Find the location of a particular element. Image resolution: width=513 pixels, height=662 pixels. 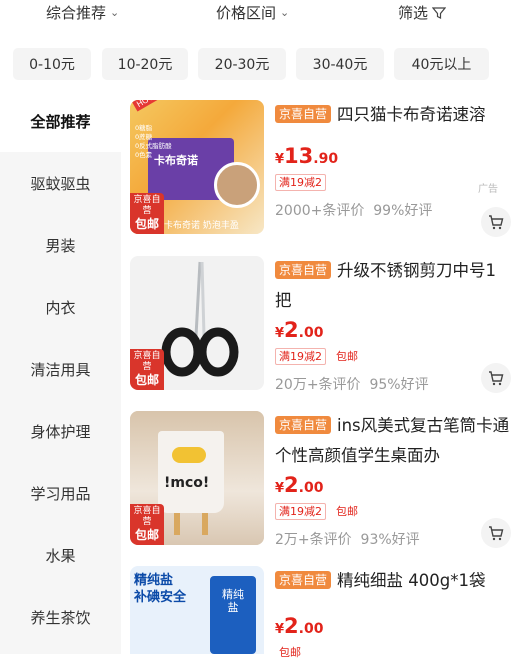

sort-comprehensive: 综合推荐 ⌄ is located at coordinates (82, 12).